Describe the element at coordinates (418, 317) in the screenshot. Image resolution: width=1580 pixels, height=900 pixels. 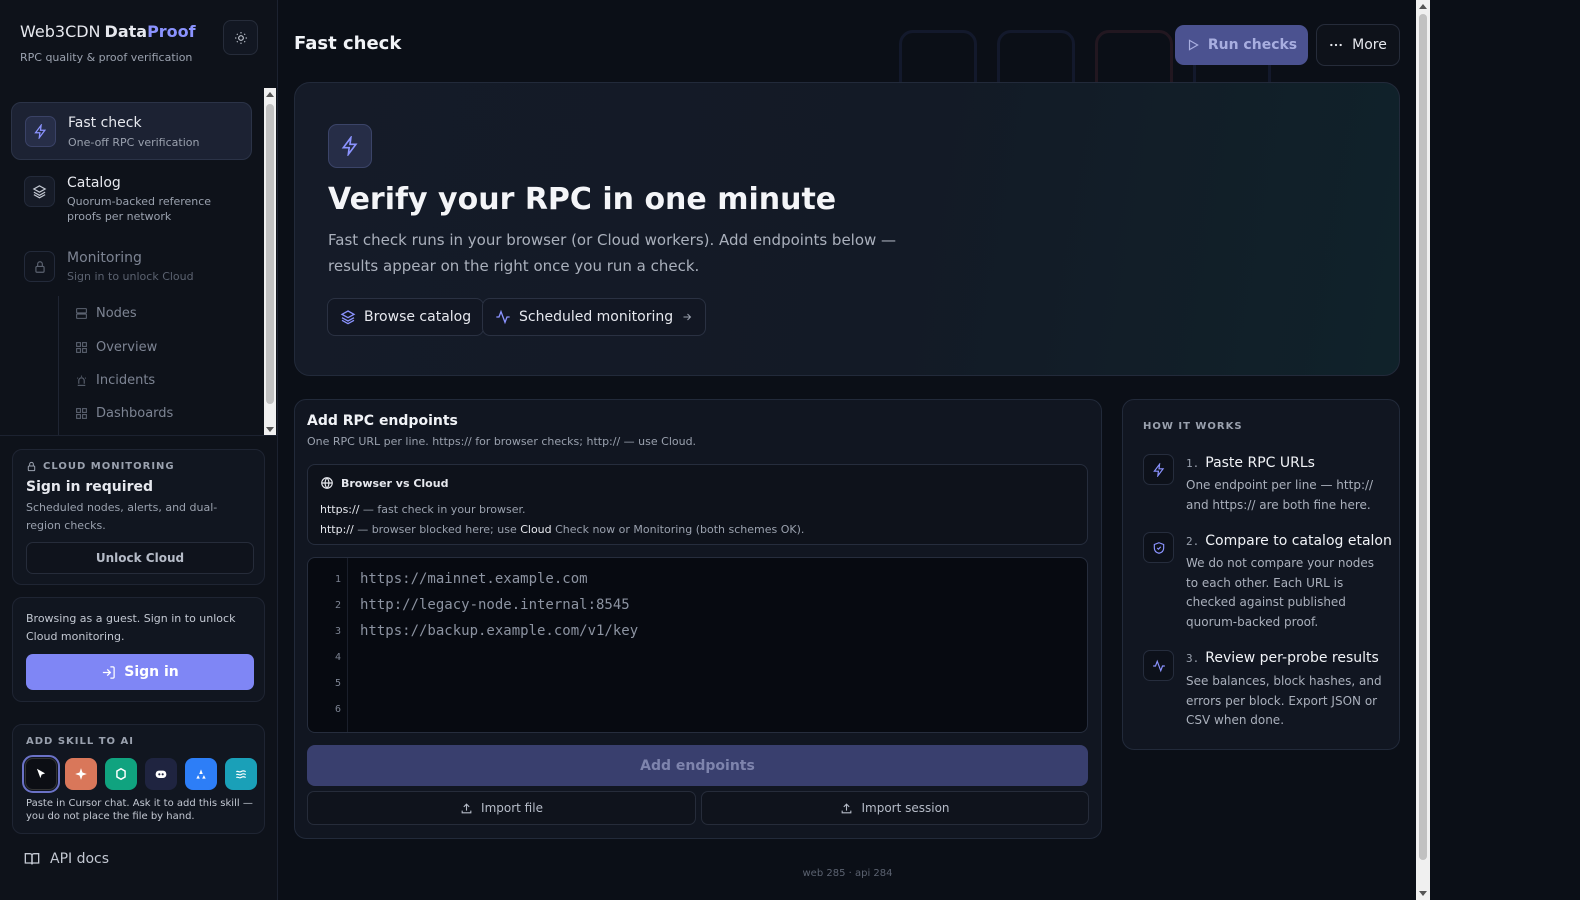
I see `browse-catalog-label: Browse catalog` at that location.